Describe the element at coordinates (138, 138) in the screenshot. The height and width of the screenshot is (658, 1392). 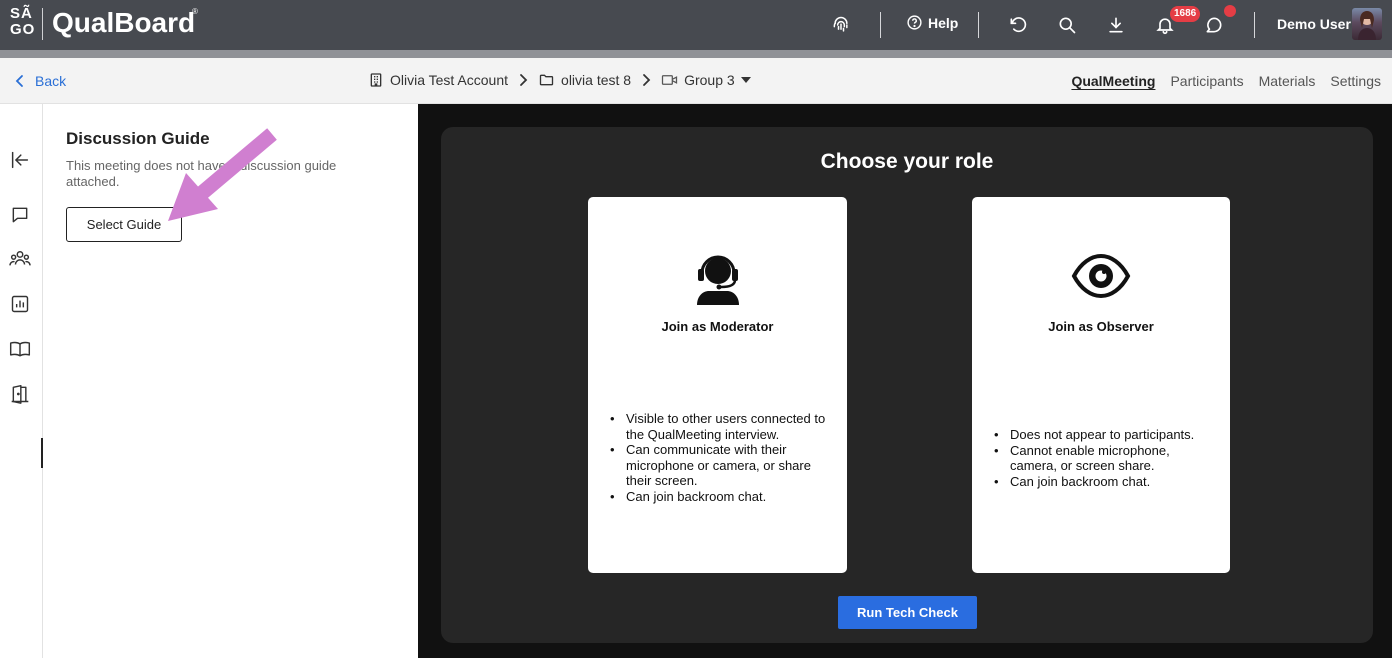
I see `discussion-guide-title: Discussion Guide` at that location.